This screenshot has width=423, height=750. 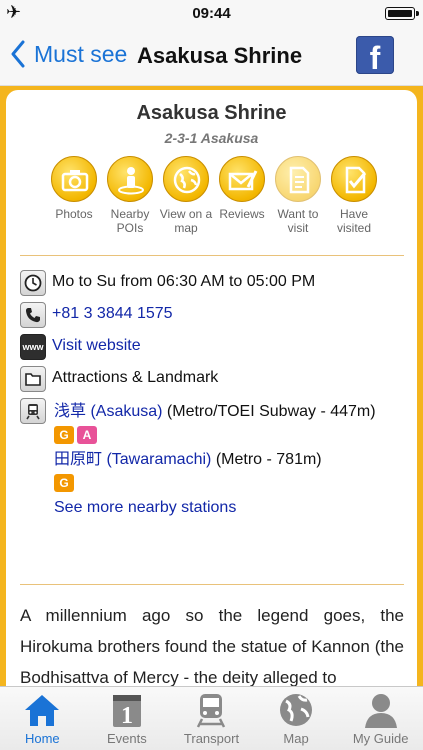 I want to click on page-title: Asakusa Shrine, so click(x=220, y=55).